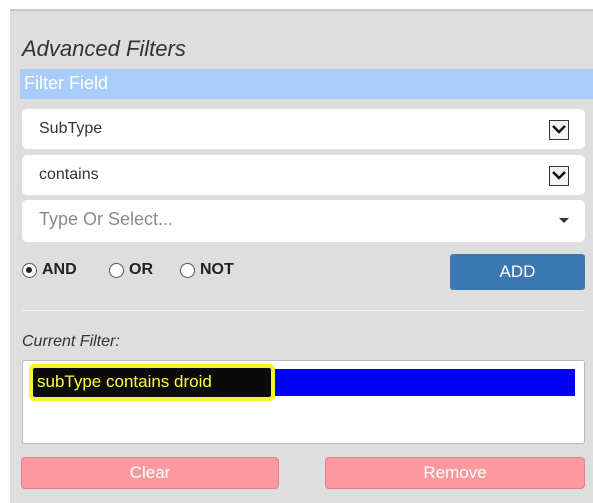  I want to click on field-select: SubType, so click(303, 129).